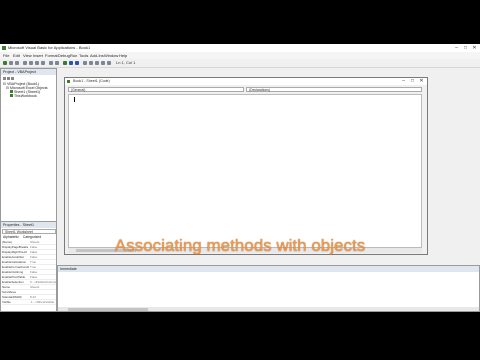  I want to click on run-icon, so click(65, 63).